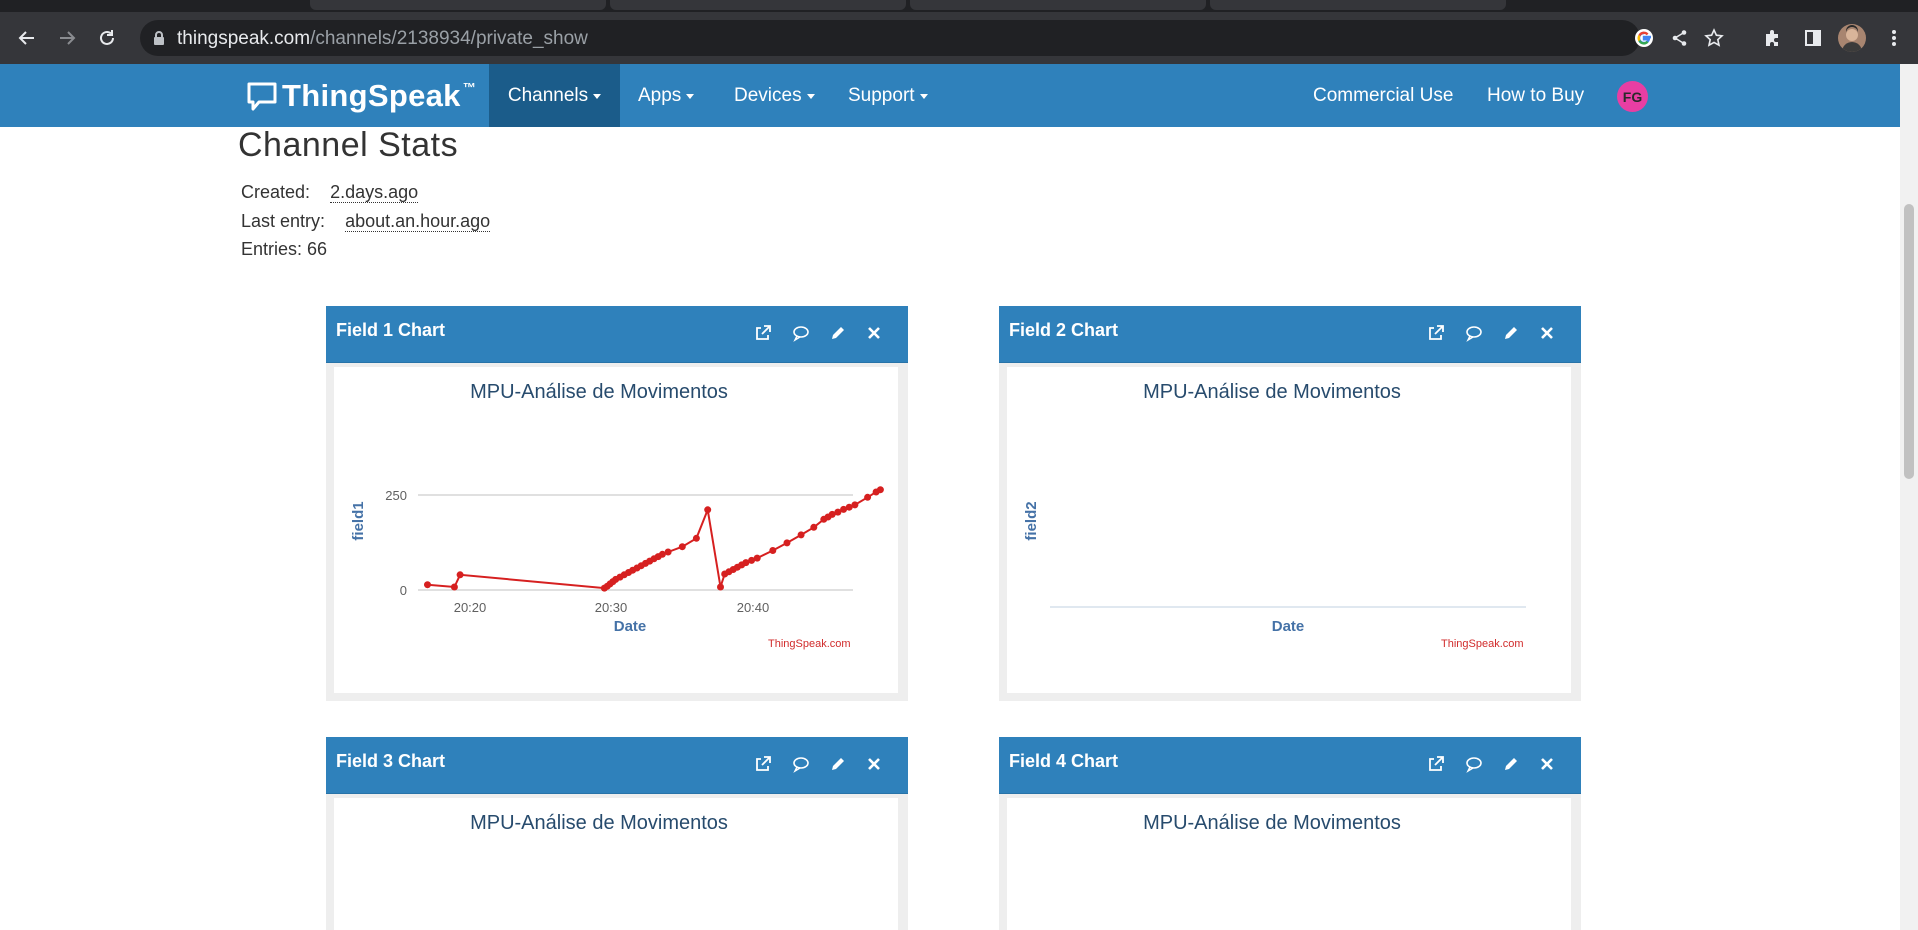 This screenshot has width=1918, height=930. I want to click on reload-button, so click(107, 38).